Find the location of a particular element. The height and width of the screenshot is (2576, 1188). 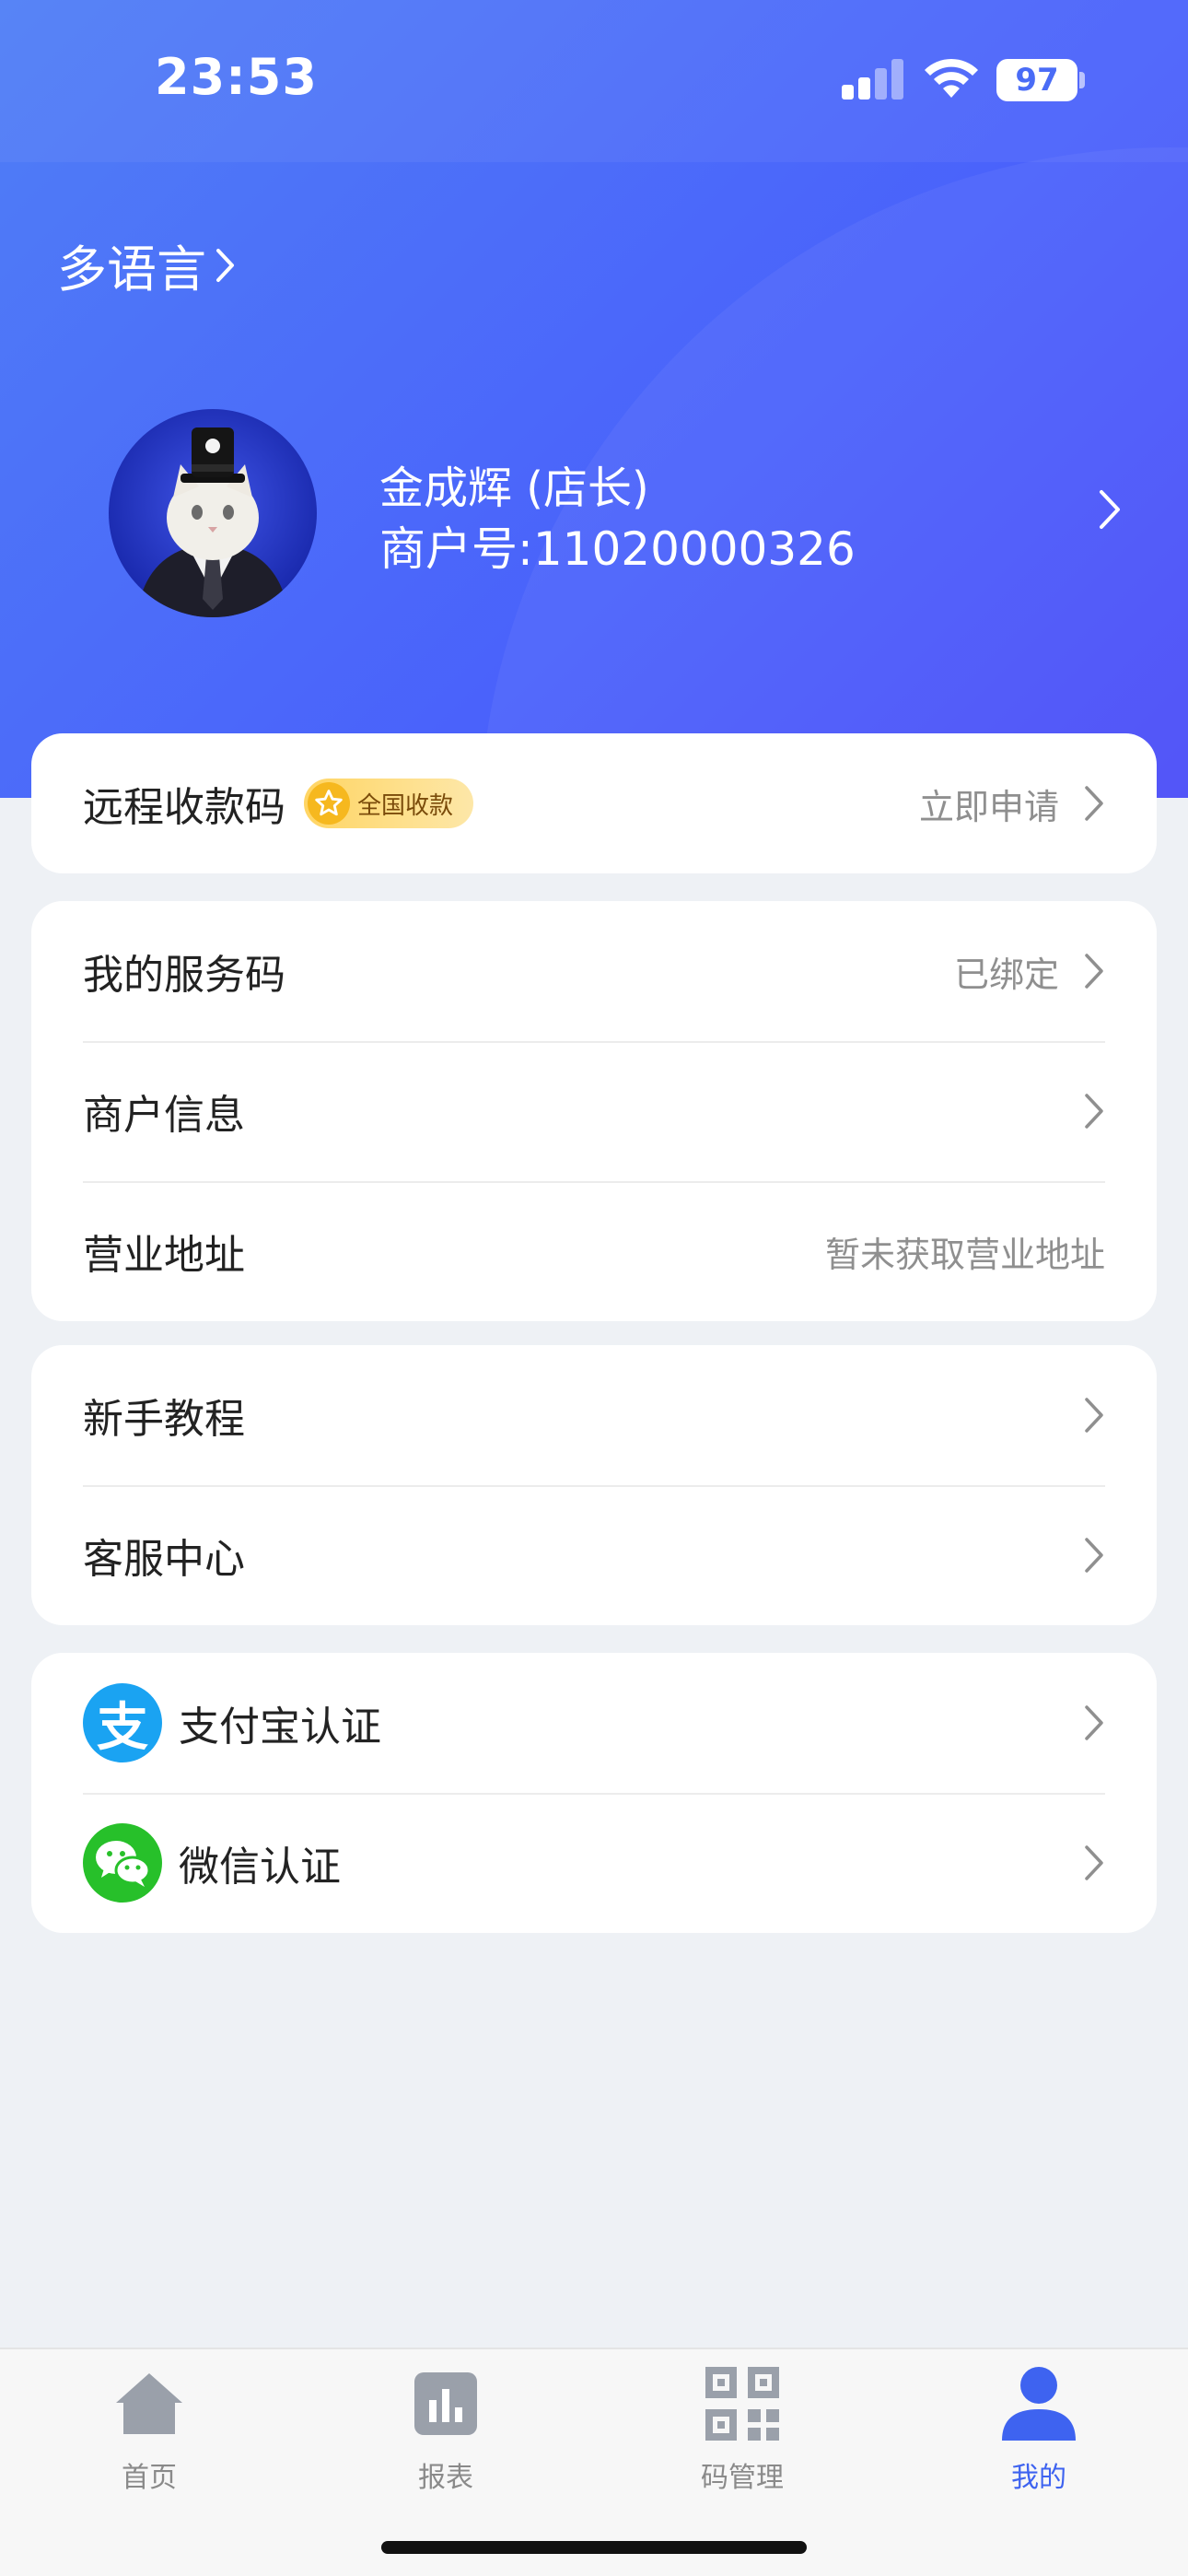

service-code-row: 我的服务码 已绑定 is located at coordinates (594, 971).